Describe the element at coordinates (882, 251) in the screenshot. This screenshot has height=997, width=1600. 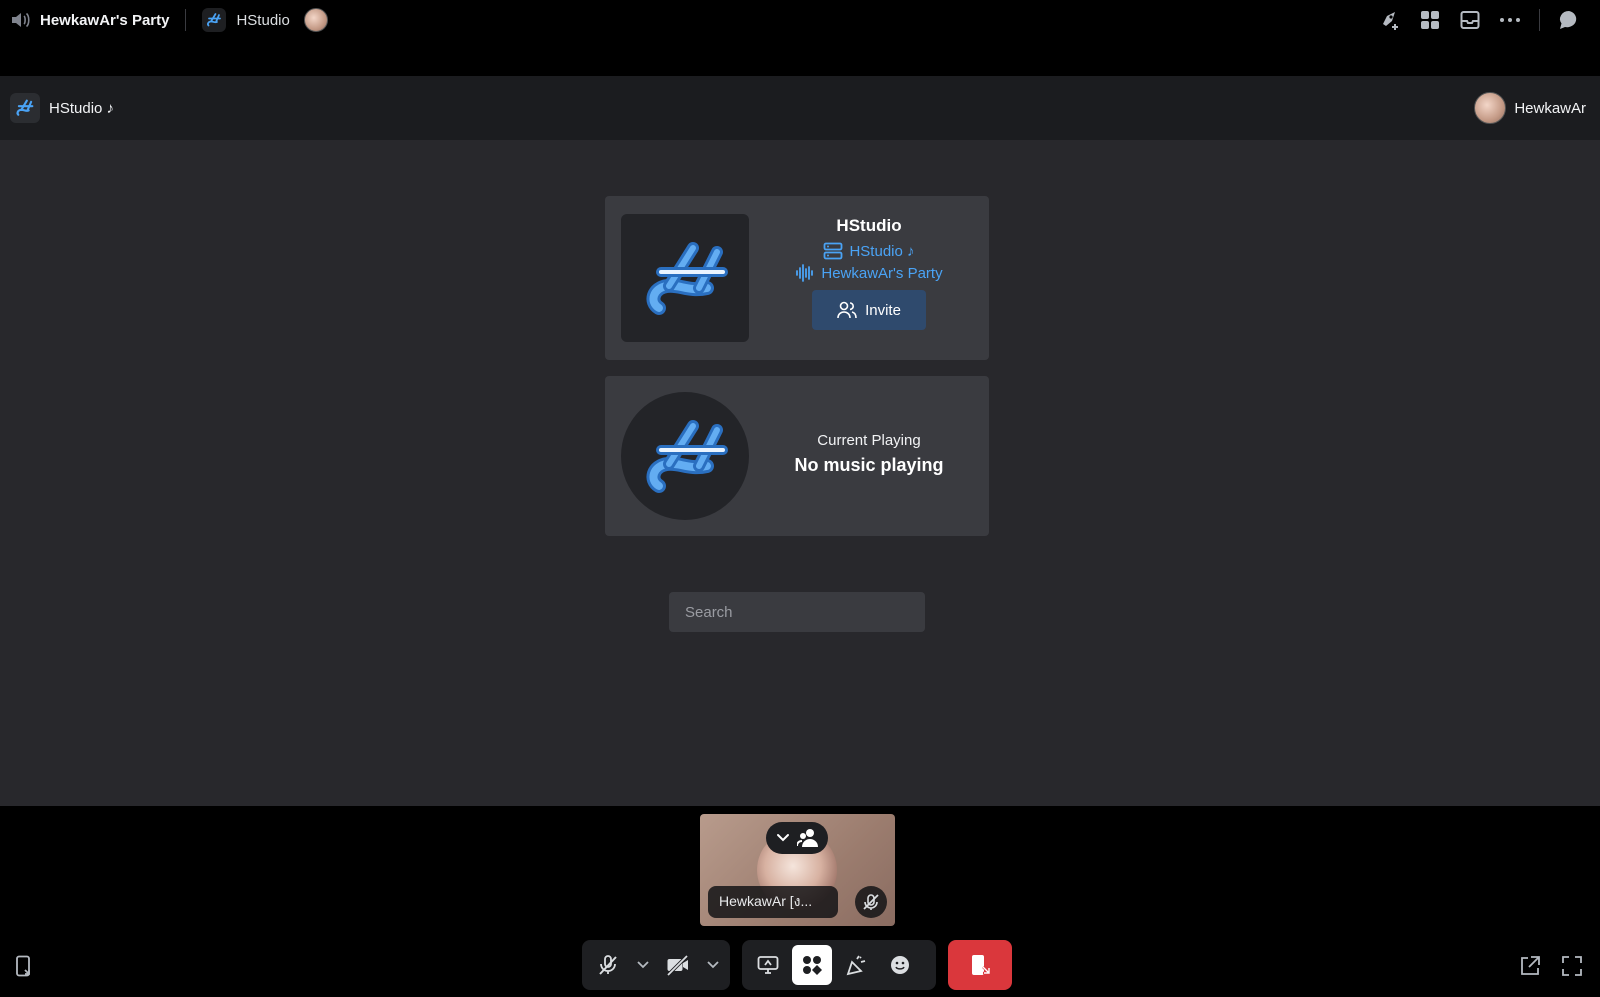
I see `server-link-label: HStudio ♪` at that location.